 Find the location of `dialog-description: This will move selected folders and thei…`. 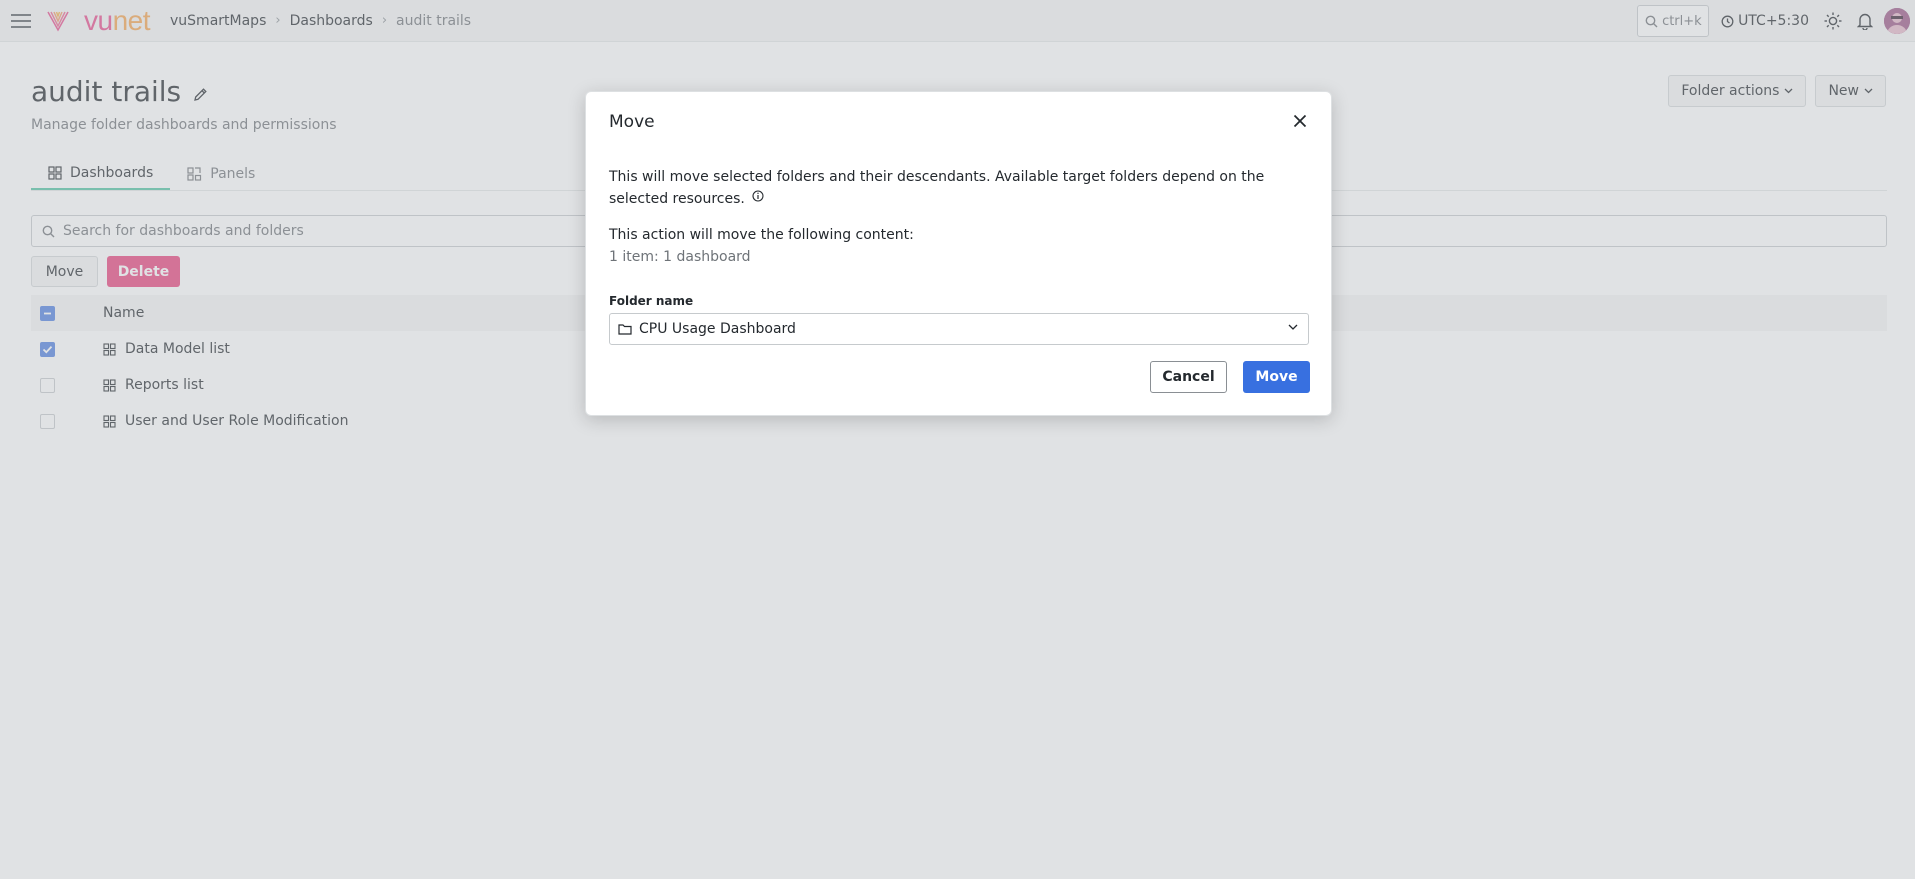

dialog-description: This will move selected folders and thei… is located at coordinates (954, 188).